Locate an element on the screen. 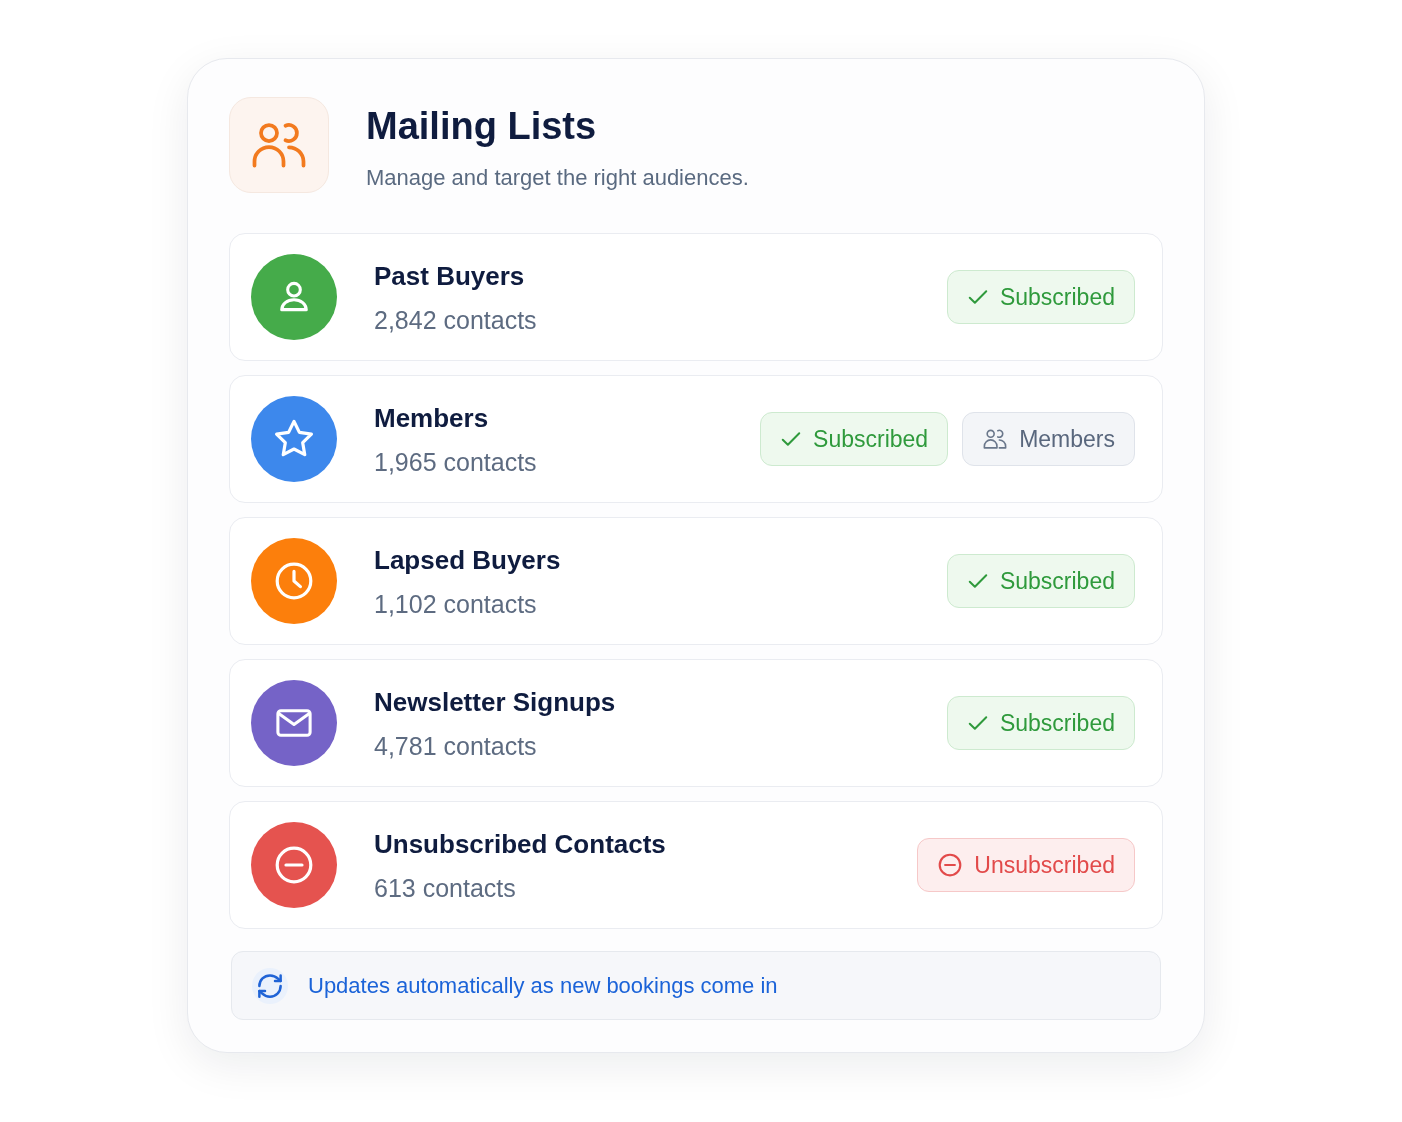  list-name: Past Buyers is located at coordinates (449, 275).